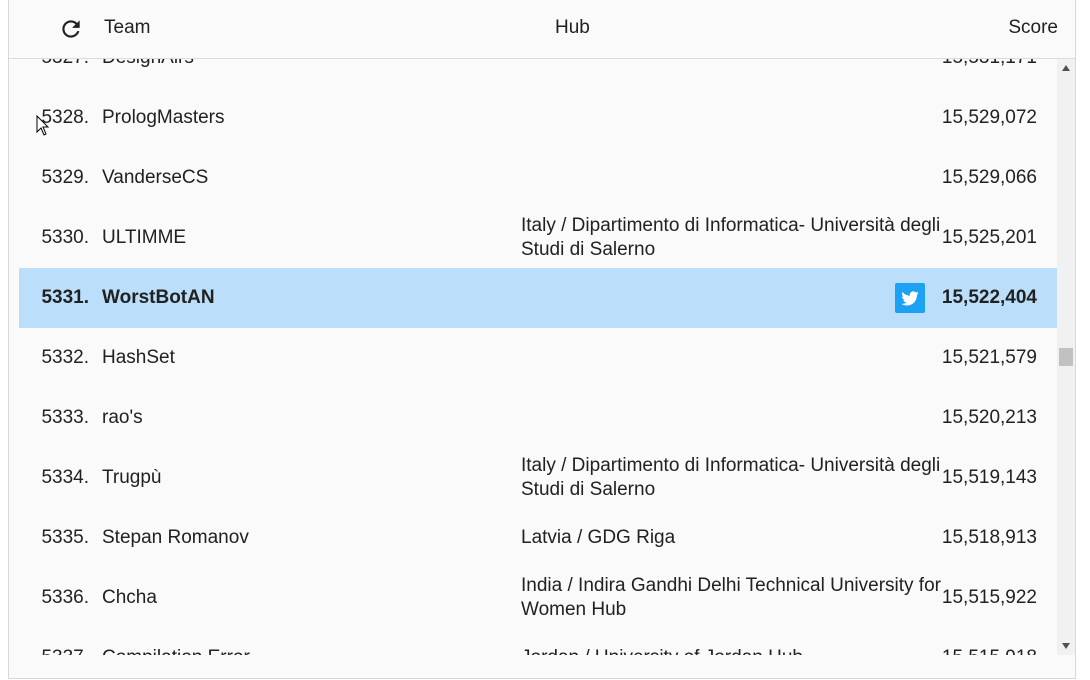 The width and height of the screenshot is (1090, 680). I want to click on table-row-current-team: 5331. WorstBotAN 15,522,404, so click(538, 298).